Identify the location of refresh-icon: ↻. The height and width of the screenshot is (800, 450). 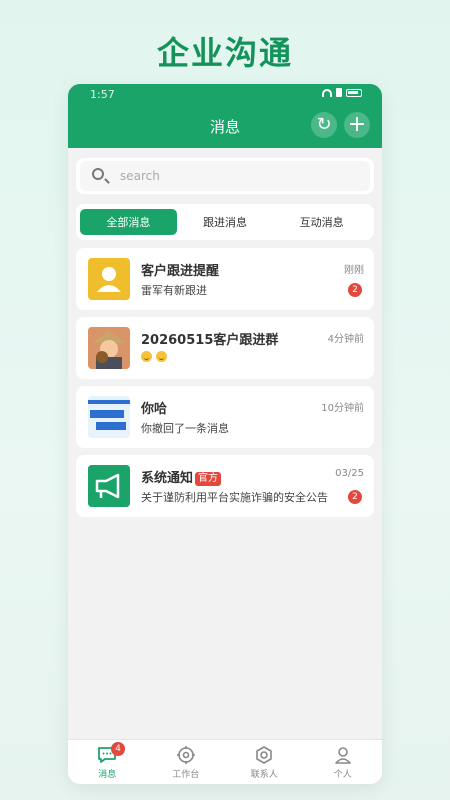
(324, 124).